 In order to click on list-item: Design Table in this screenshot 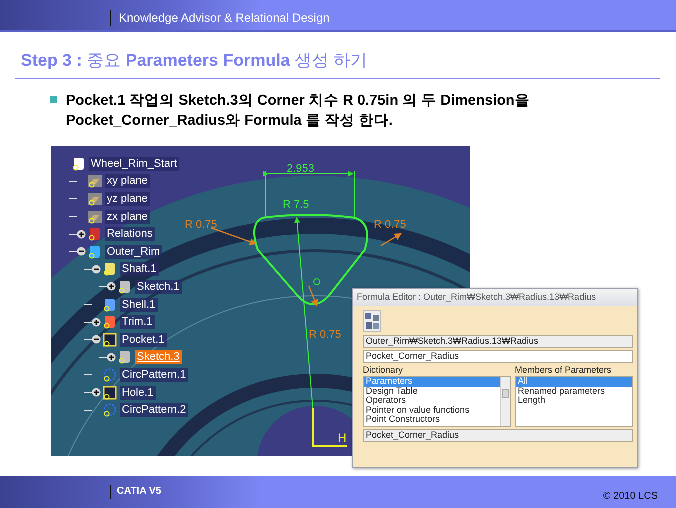, I will do `click(432, 391)`.